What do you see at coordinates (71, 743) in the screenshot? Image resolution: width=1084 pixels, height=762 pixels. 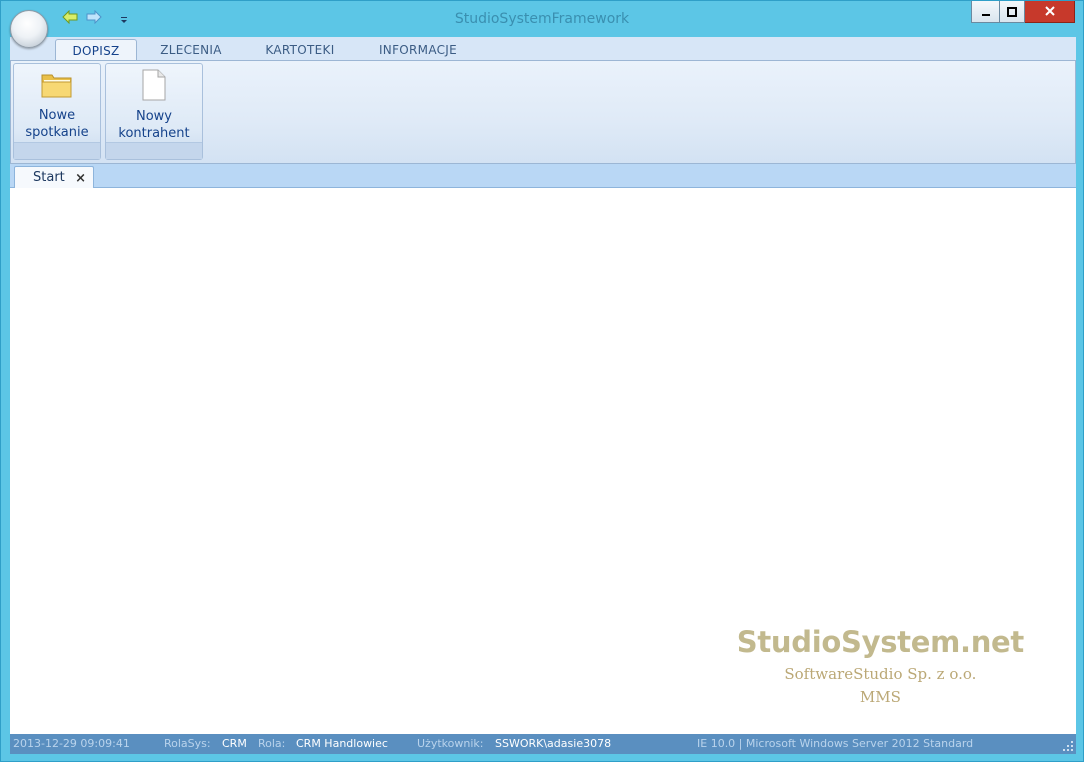 I see `status-datetime: 2013-12-29 09:09:41` at bounding box center [71, 743].